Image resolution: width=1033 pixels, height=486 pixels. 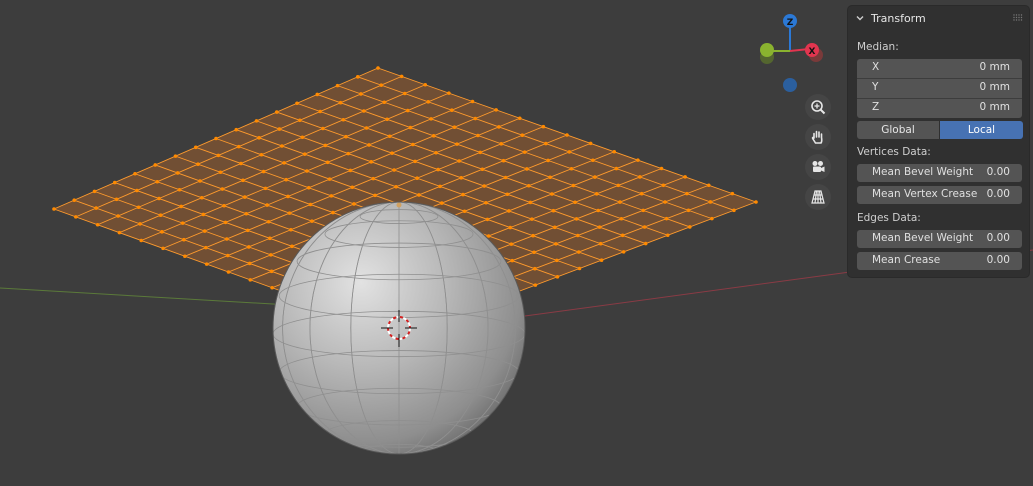 I want to click on grid-perspective-icon, so click(x=818, y=197).